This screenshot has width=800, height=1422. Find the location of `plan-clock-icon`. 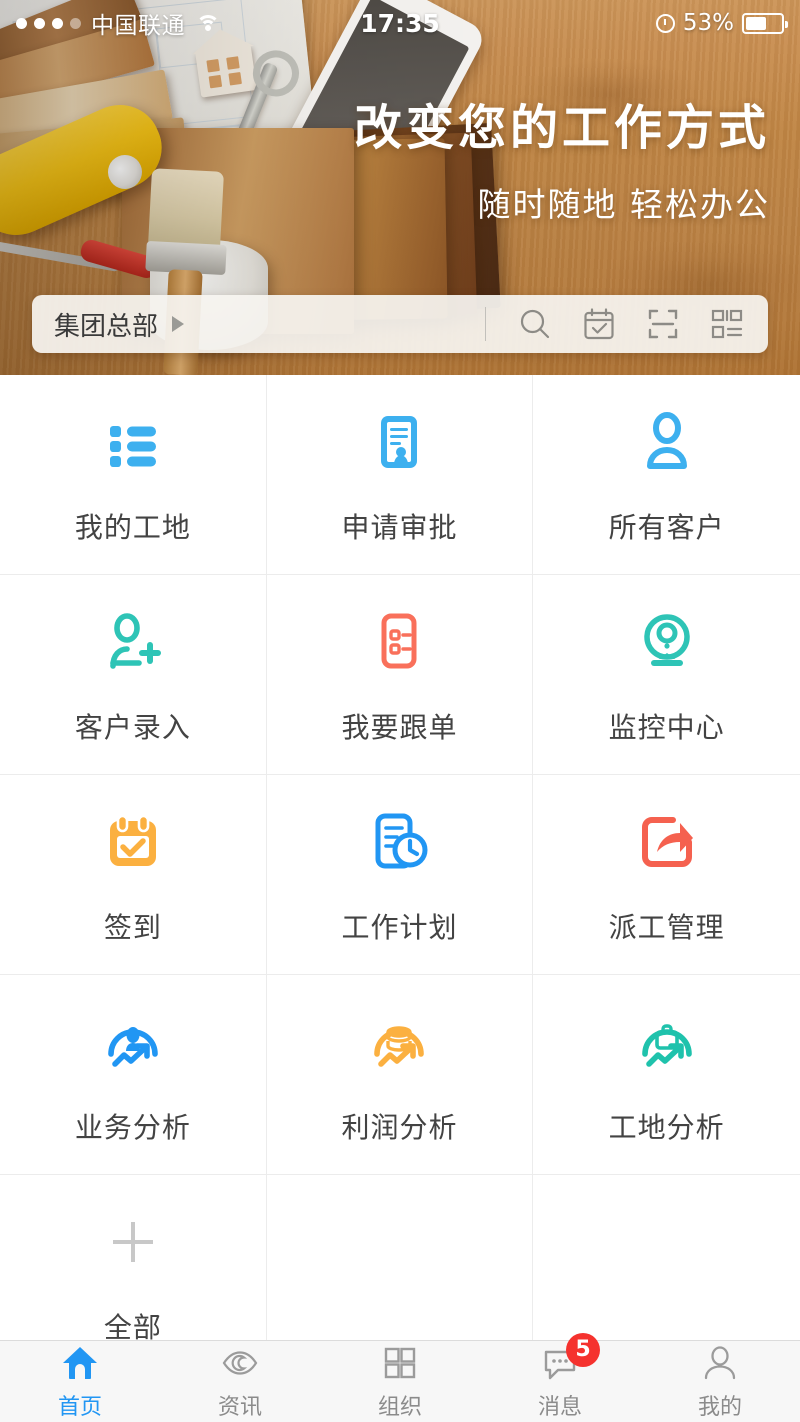

plan-clock-icon is located at coordinates (399, 842).